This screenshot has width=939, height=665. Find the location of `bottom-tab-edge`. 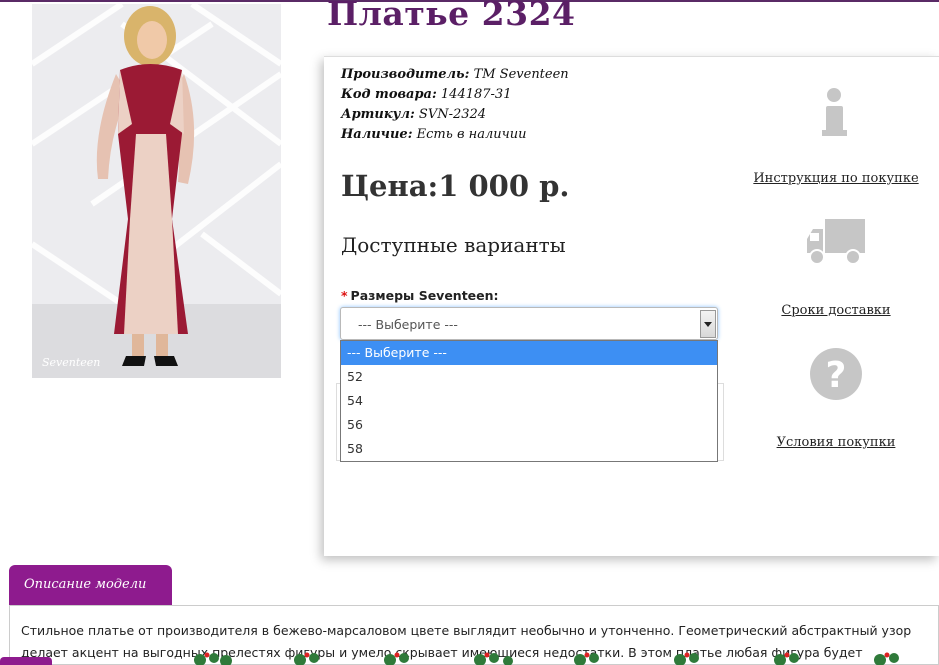

bottom-tab-edge is located at coordinates (26, 661).